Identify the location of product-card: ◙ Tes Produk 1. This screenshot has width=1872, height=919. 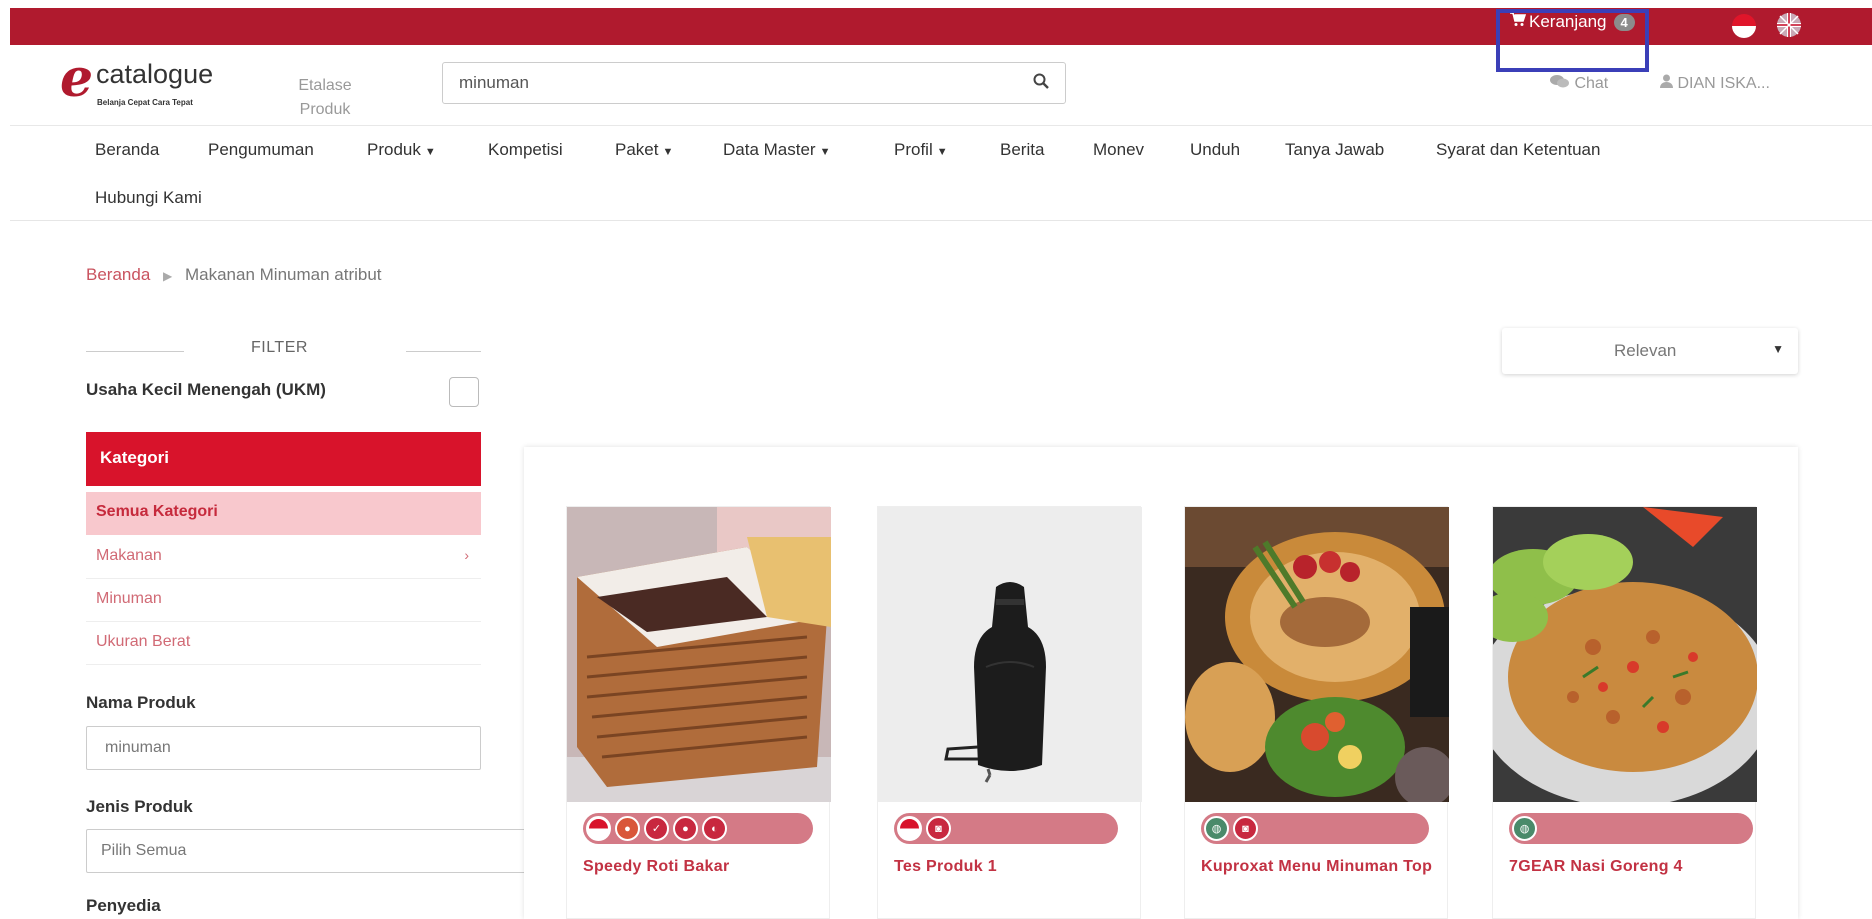
(1009, 712).